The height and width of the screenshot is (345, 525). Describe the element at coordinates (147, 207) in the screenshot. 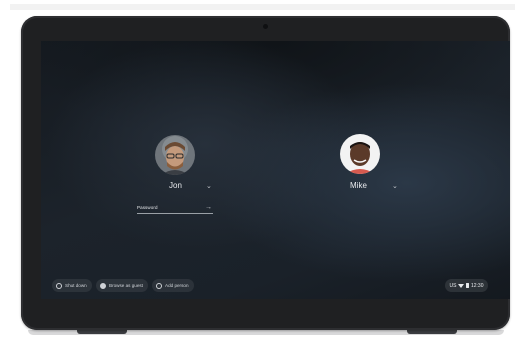

I see `password-field: Password` at that location.